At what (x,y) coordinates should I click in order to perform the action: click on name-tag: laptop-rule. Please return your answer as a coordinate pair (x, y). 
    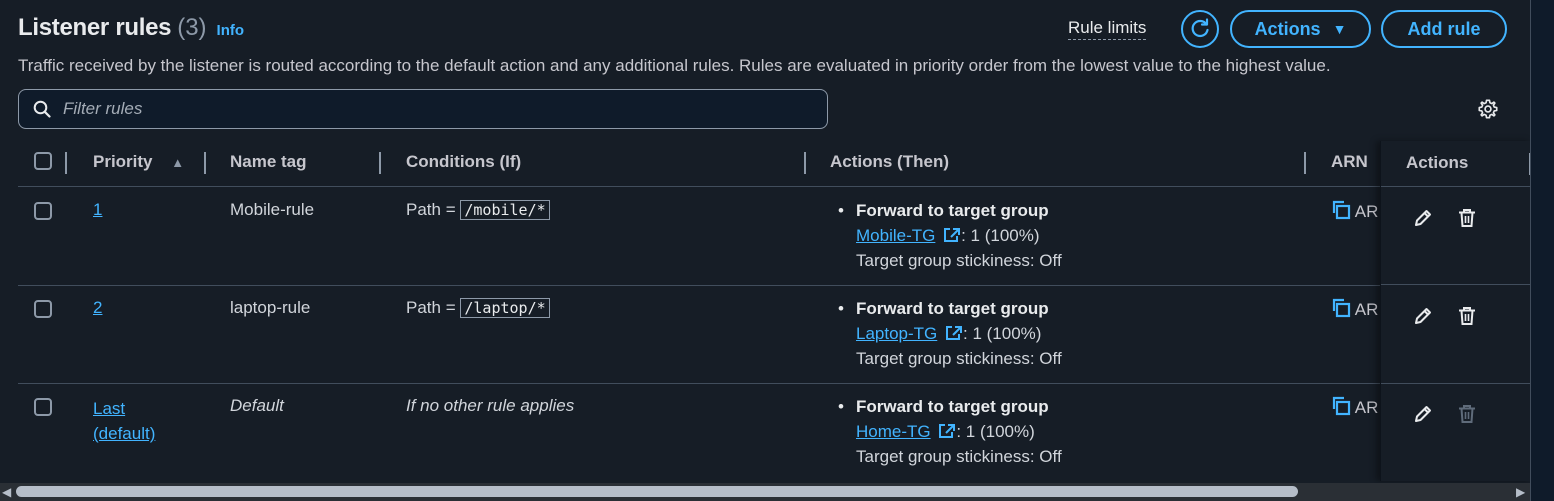
    Looking at the image, I should click on (270, 307).